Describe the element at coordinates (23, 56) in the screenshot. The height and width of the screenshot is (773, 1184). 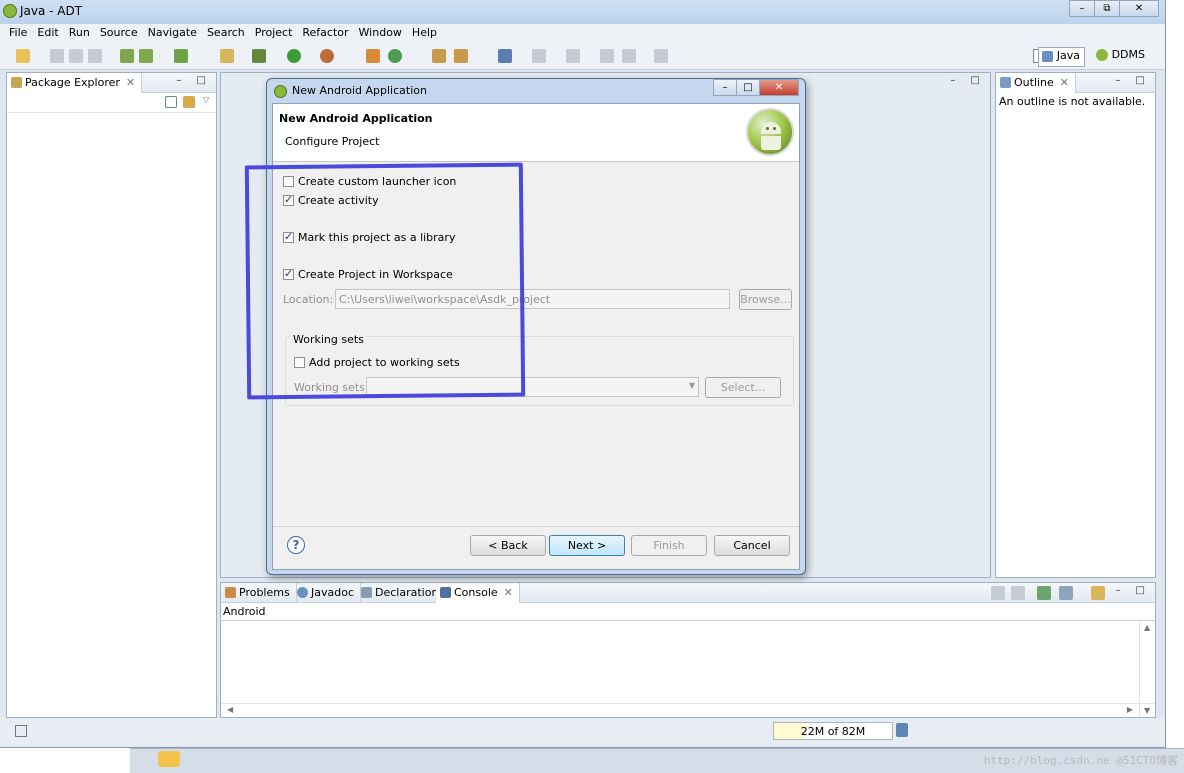
I see `new-icon` at that location.